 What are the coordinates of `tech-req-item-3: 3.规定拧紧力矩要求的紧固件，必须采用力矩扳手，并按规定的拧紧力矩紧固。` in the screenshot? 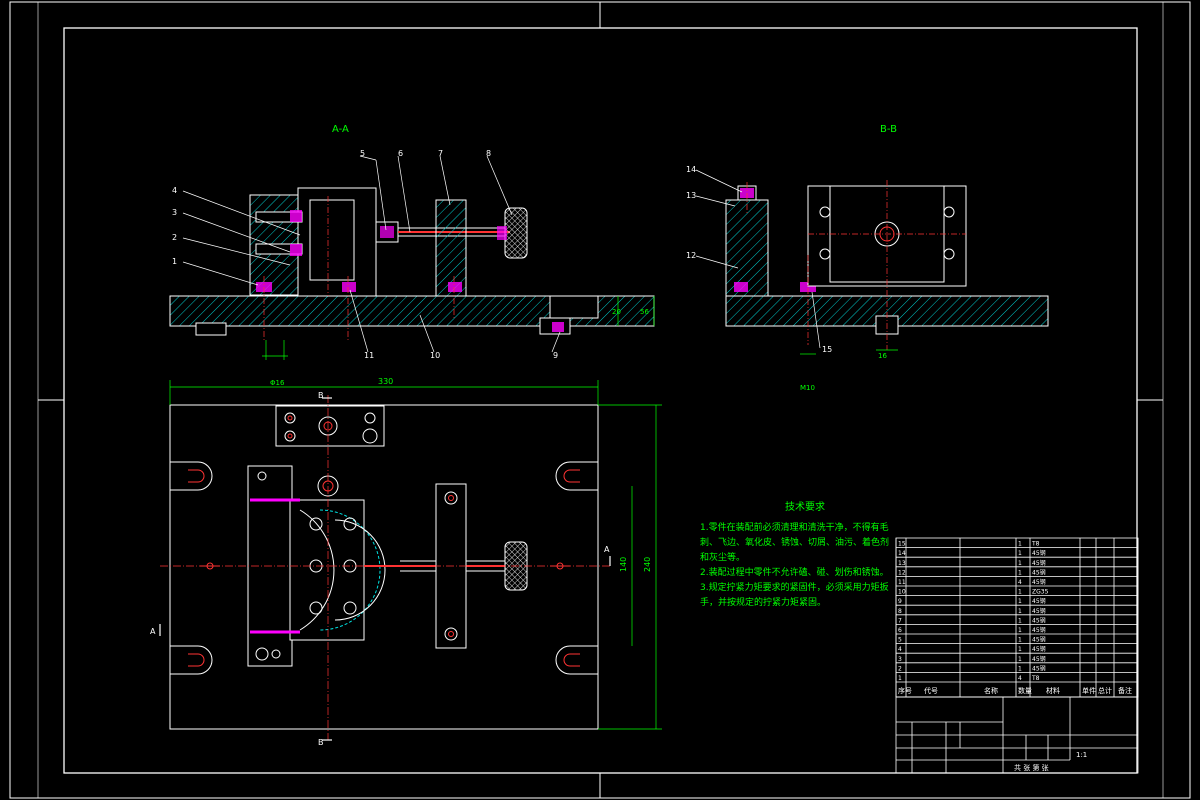 It's located at (794, 595).